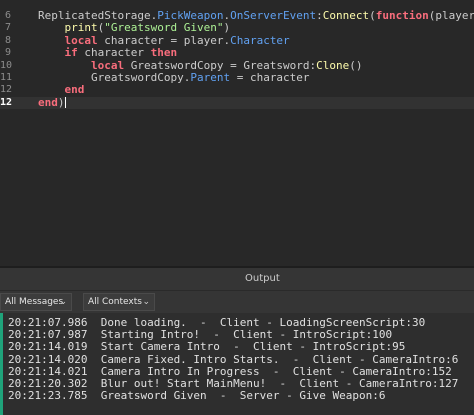  Describe the element at coordinates (237, 301) in the screenshot. I see `output-filter-bar: All Messages ⌄ All Contexts ⌄` at that location.